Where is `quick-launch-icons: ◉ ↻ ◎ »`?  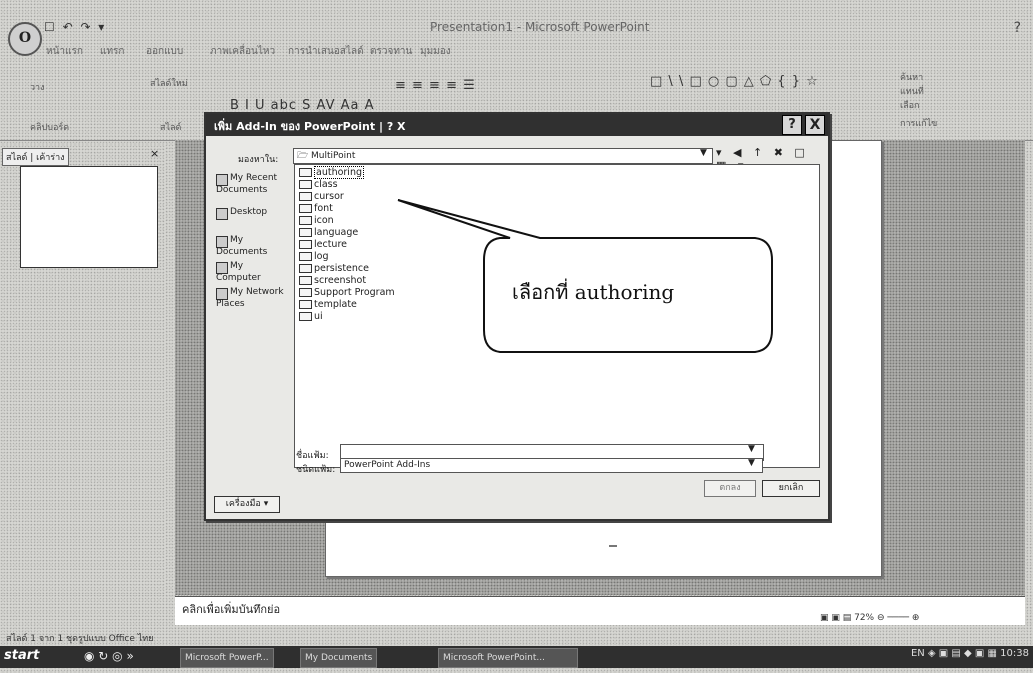 quick-launch-icons: ◉ ↻ ◎ » is located at coordinates (109, 656).